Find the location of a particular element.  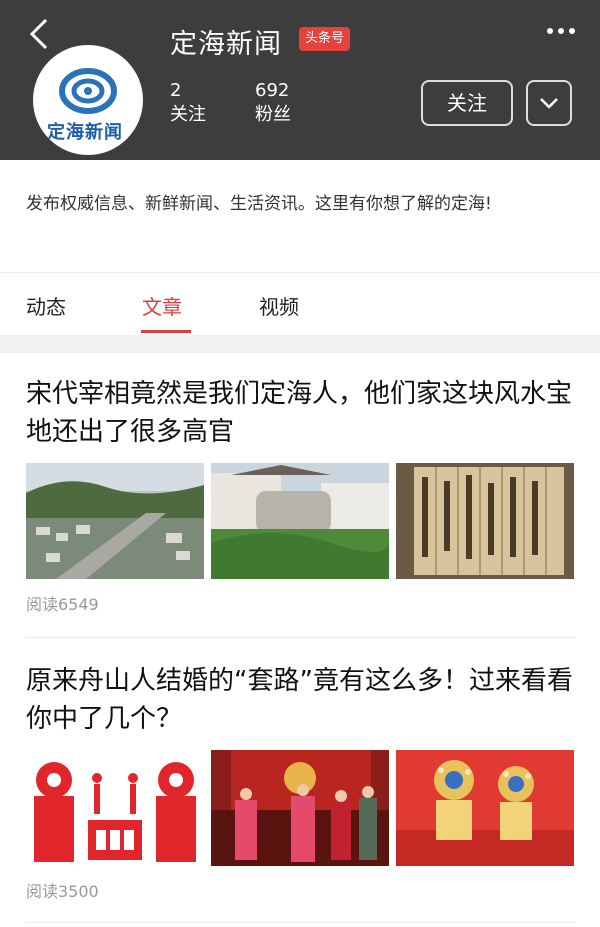

chevron-down-icon is located at coordinates (549, 103).